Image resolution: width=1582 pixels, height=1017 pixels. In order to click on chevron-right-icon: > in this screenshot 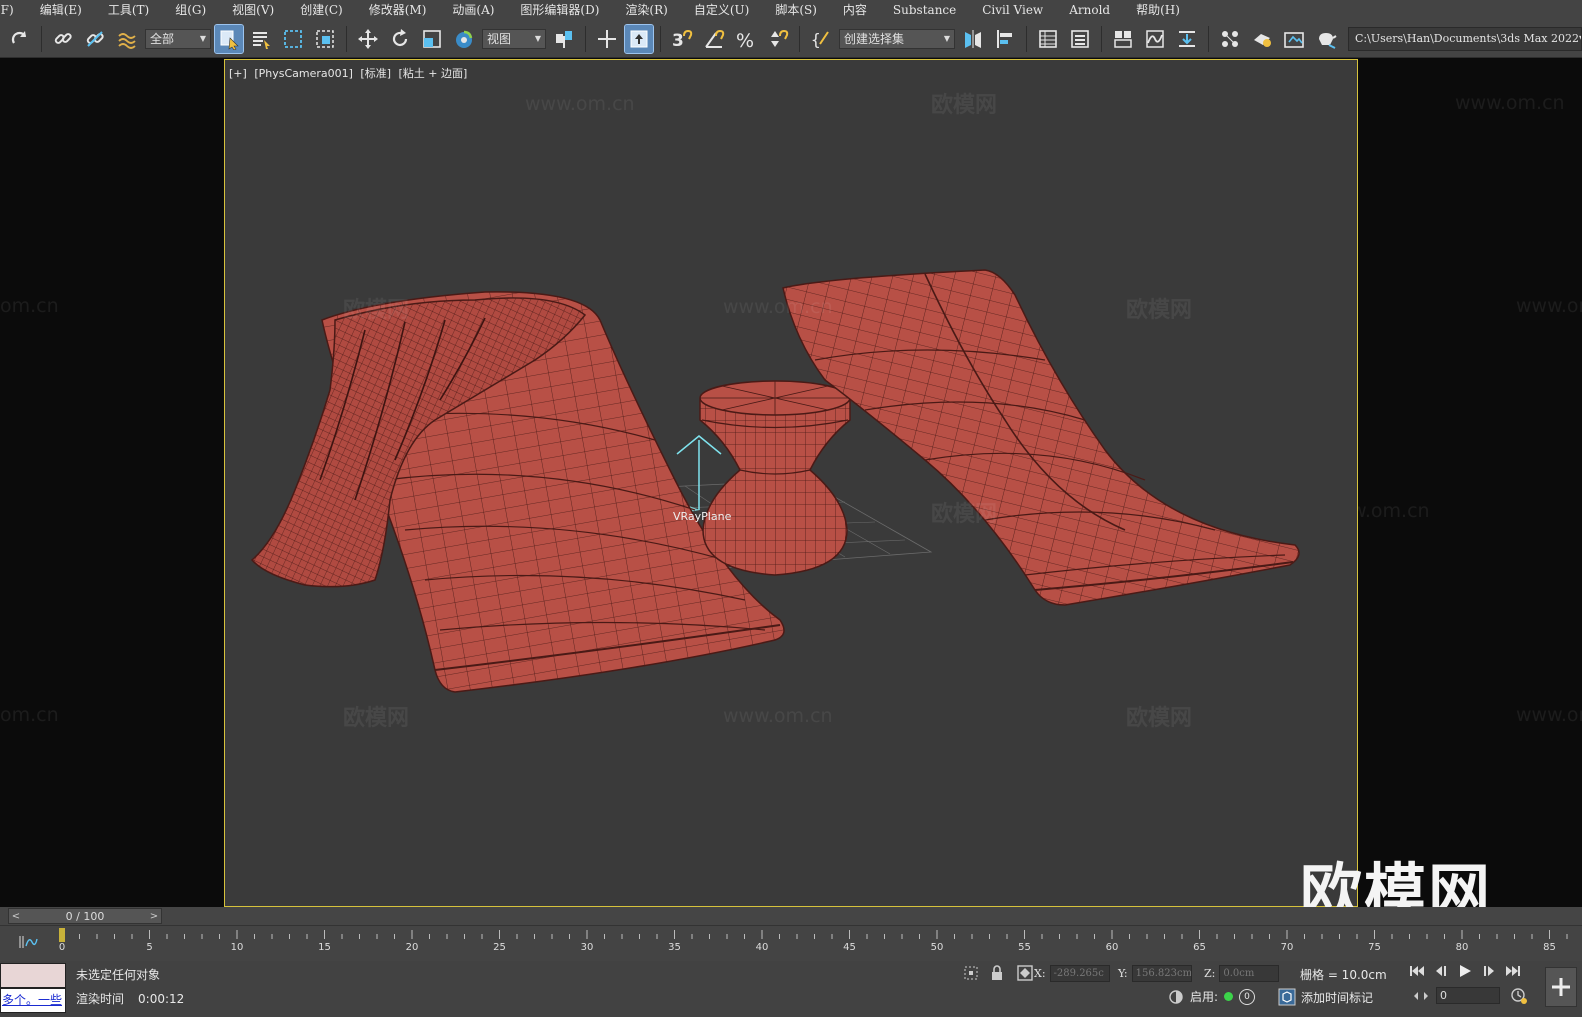, I will do `click(154, 916)`.